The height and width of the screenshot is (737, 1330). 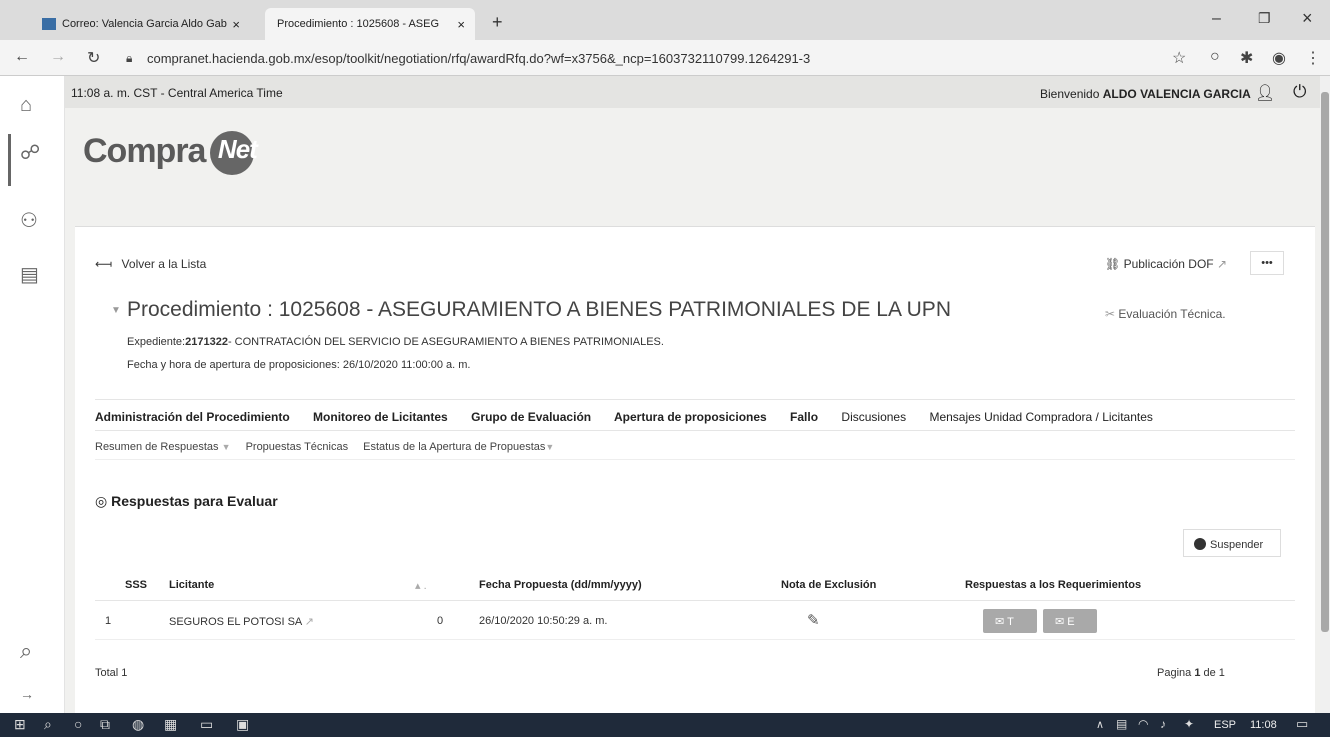 I want to click on notifications-icon: ▭, so click(x=1302, y=724).